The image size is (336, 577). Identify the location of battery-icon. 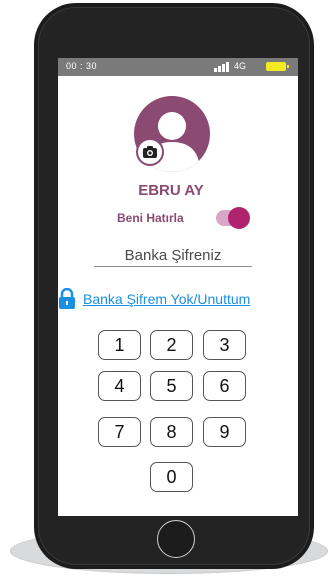
(277, 66).